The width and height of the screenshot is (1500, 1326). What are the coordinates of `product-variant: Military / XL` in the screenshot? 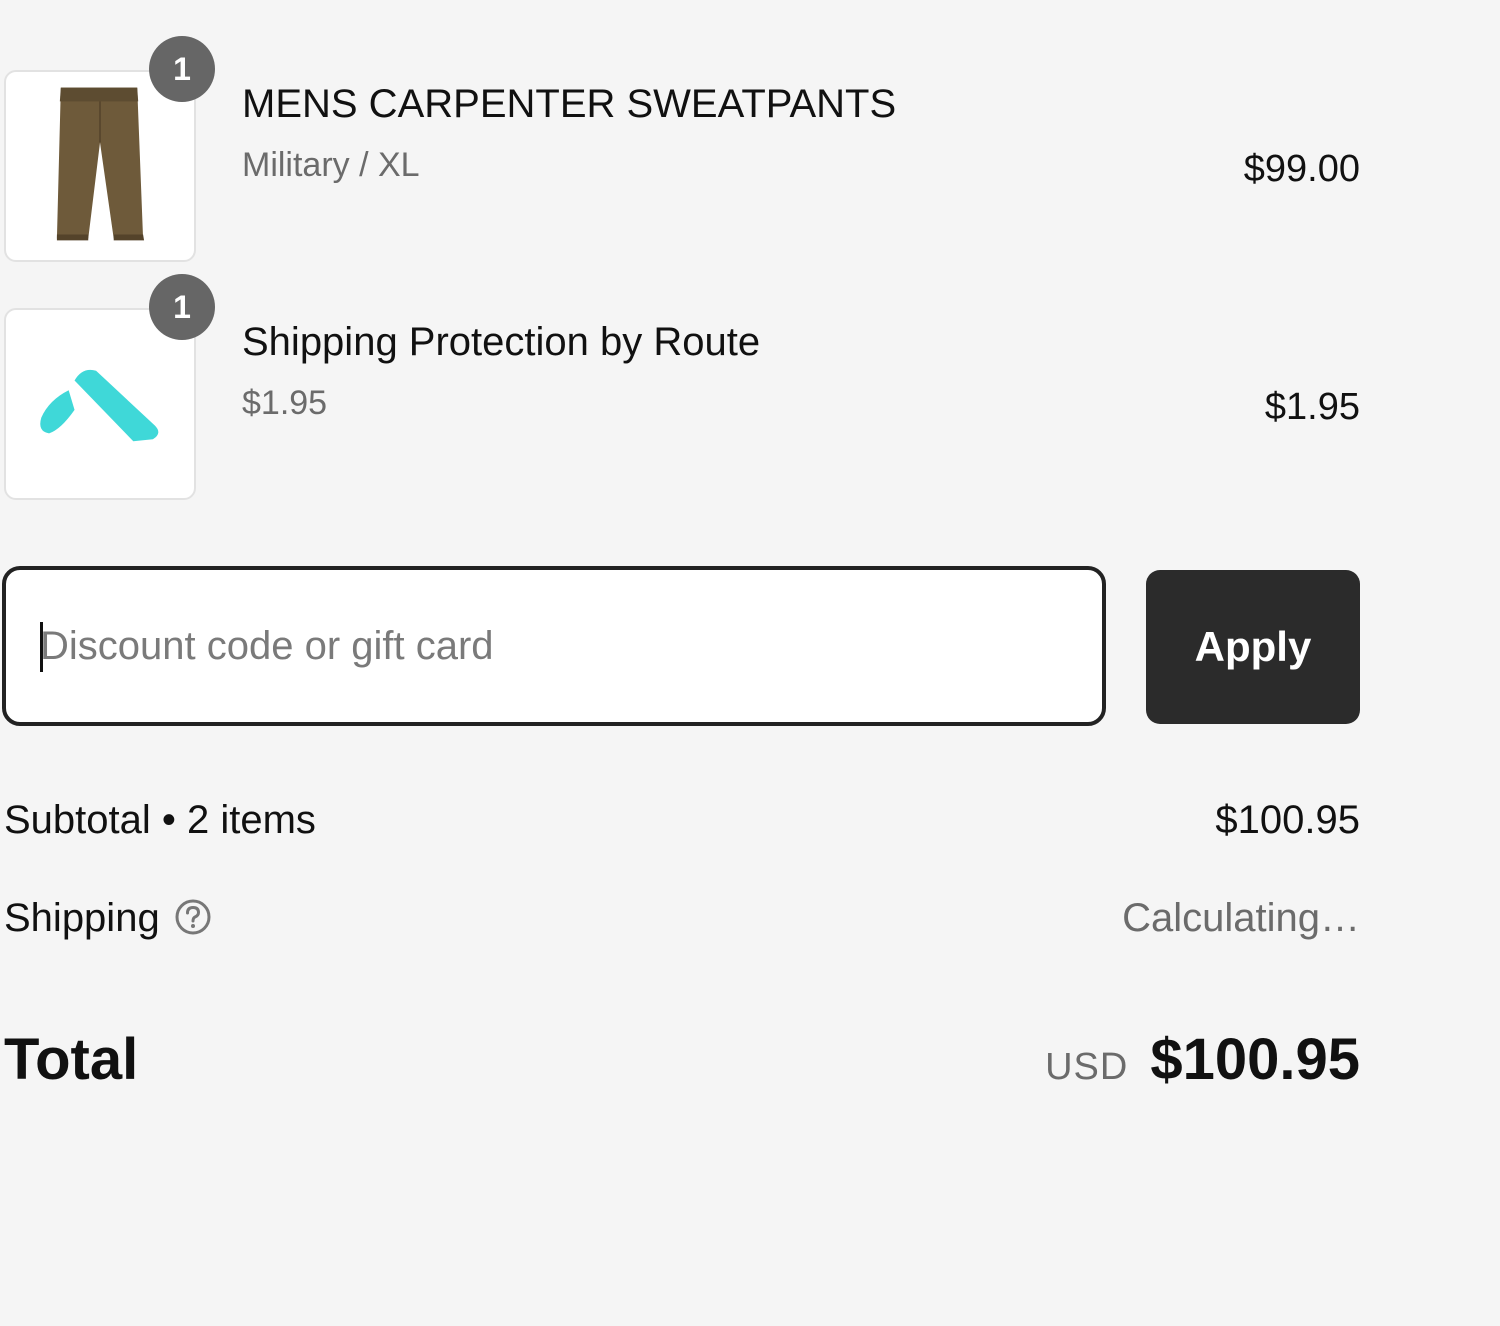 It's located at (331, 165).